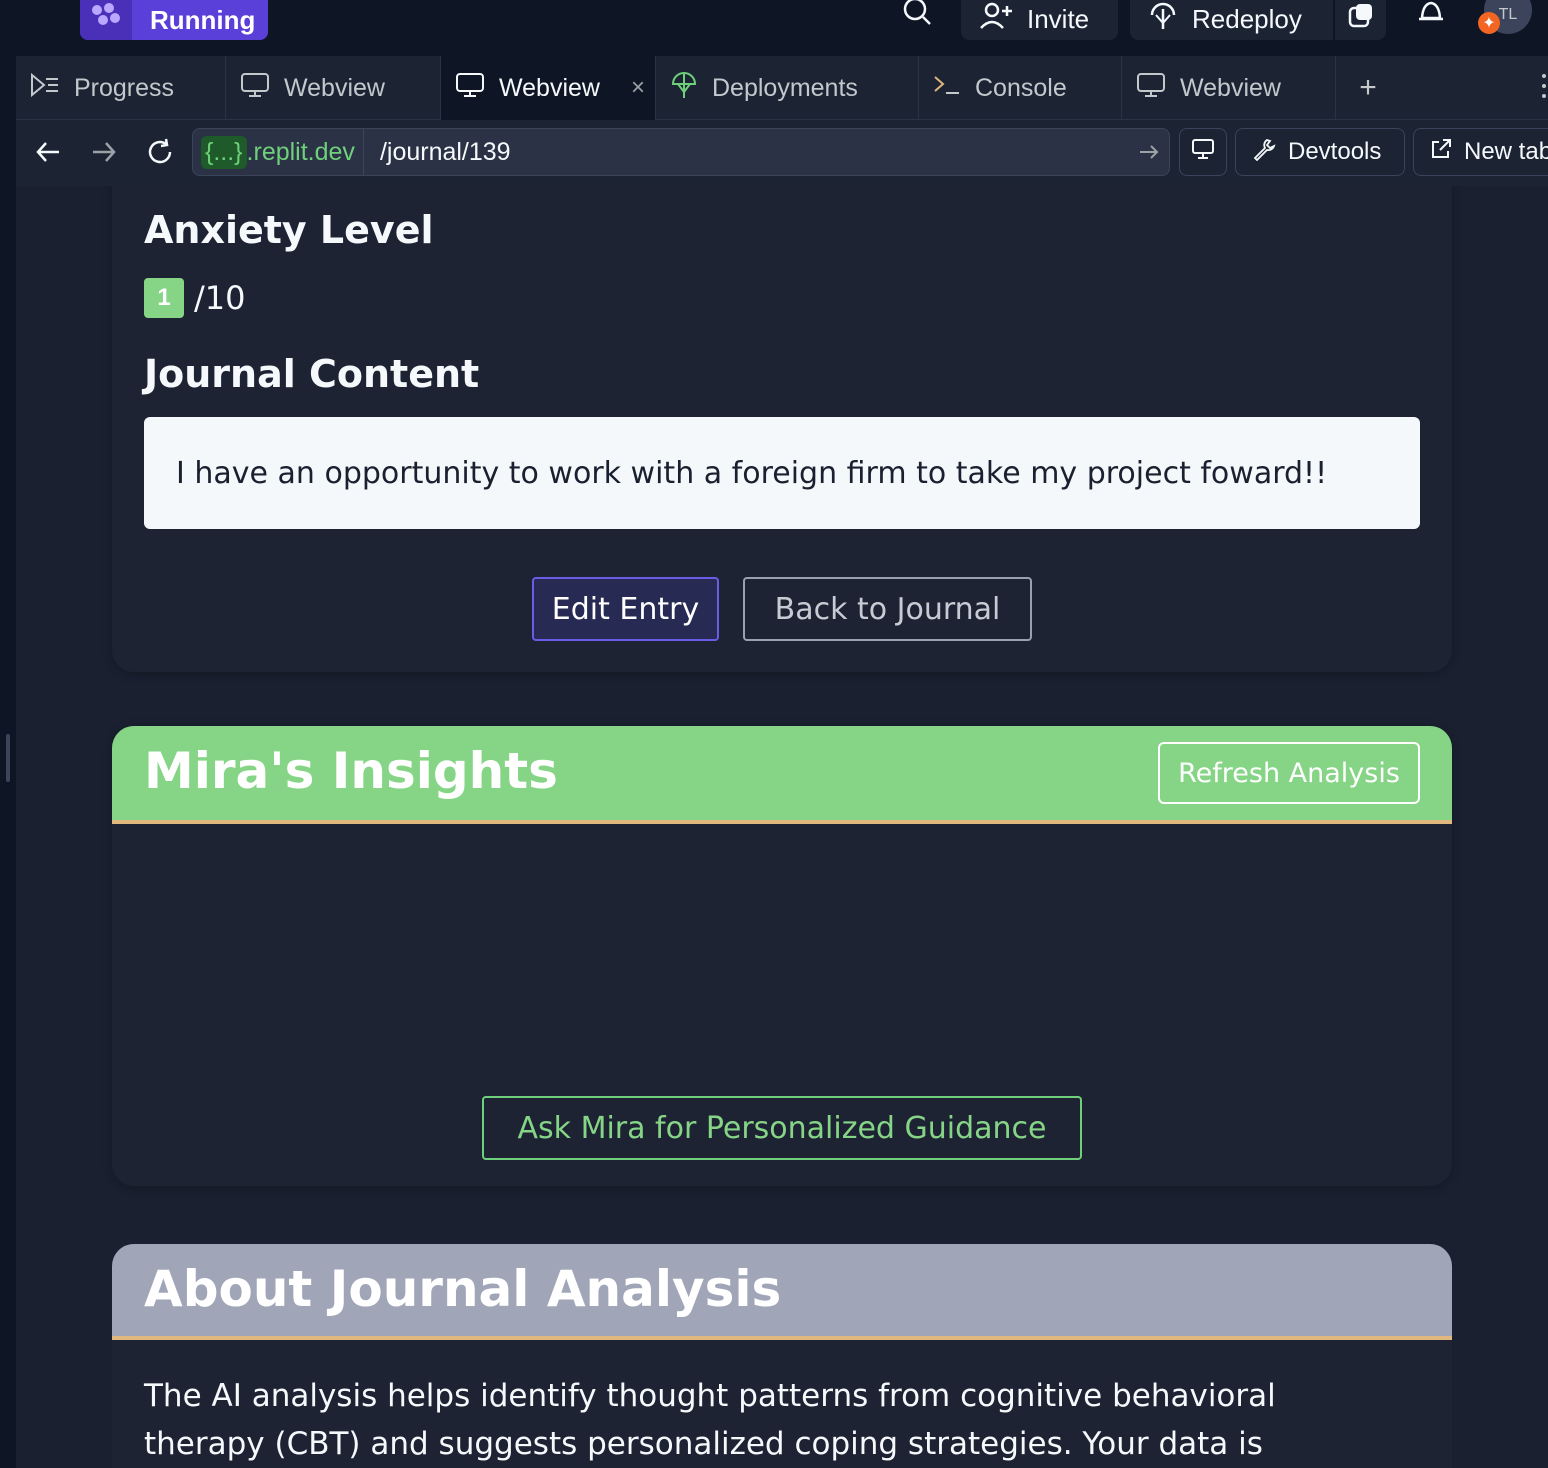  I want to click on back-to-journal-button: Back to Journal, so click(887, 609).